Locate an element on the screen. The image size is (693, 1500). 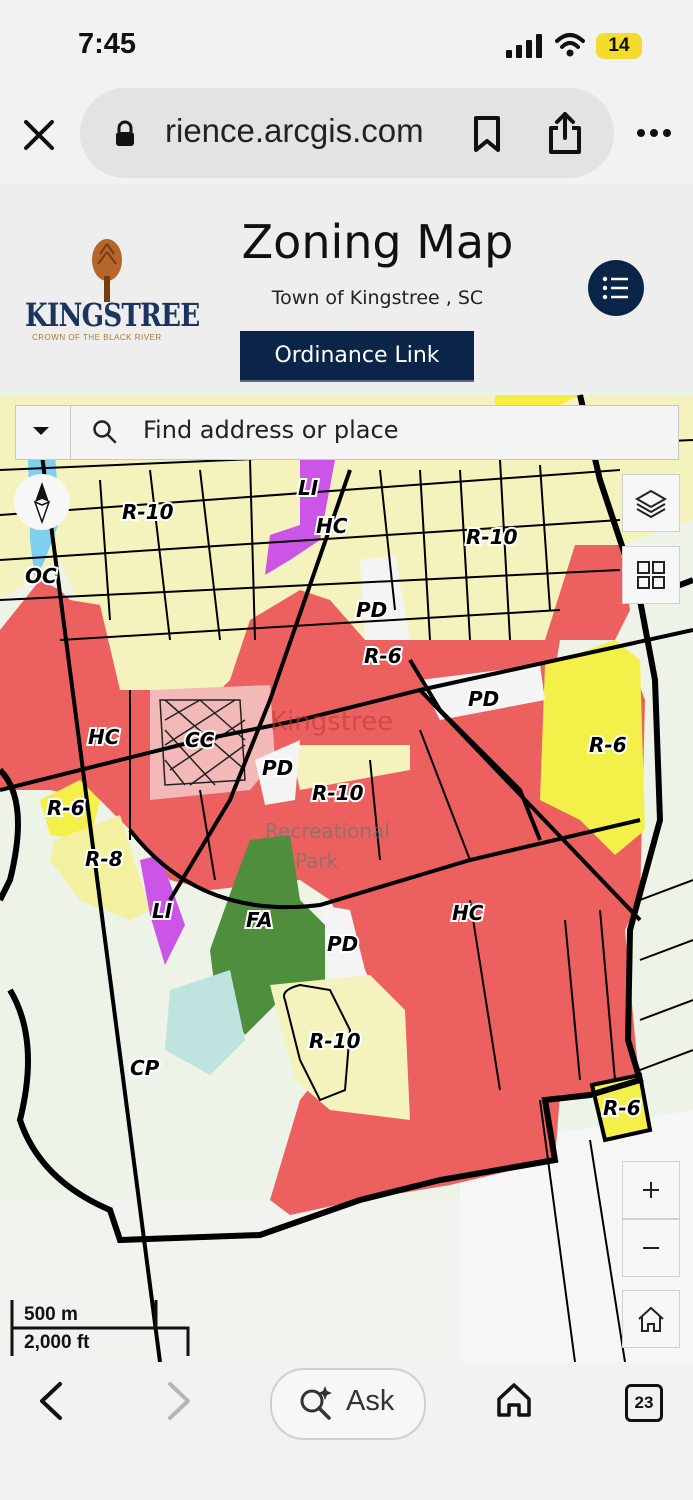
zoom-in-button is located at coordinates (651, 1190).